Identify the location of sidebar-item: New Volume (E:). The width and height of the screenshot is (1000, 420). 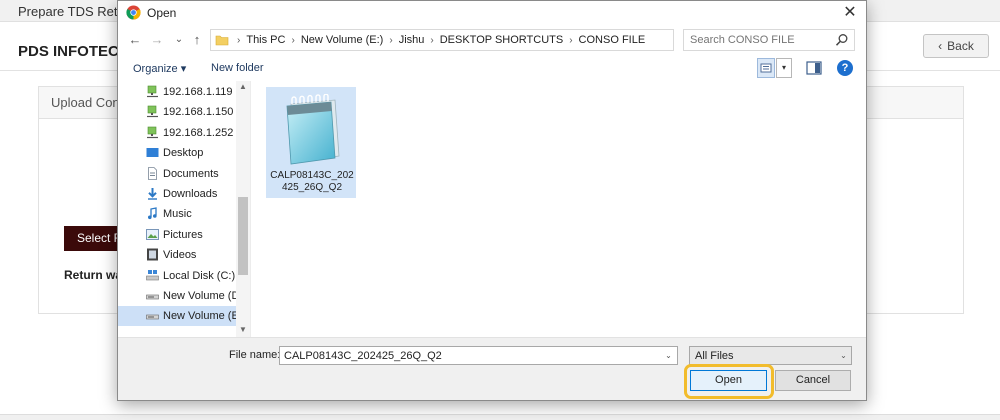
(177, 316).